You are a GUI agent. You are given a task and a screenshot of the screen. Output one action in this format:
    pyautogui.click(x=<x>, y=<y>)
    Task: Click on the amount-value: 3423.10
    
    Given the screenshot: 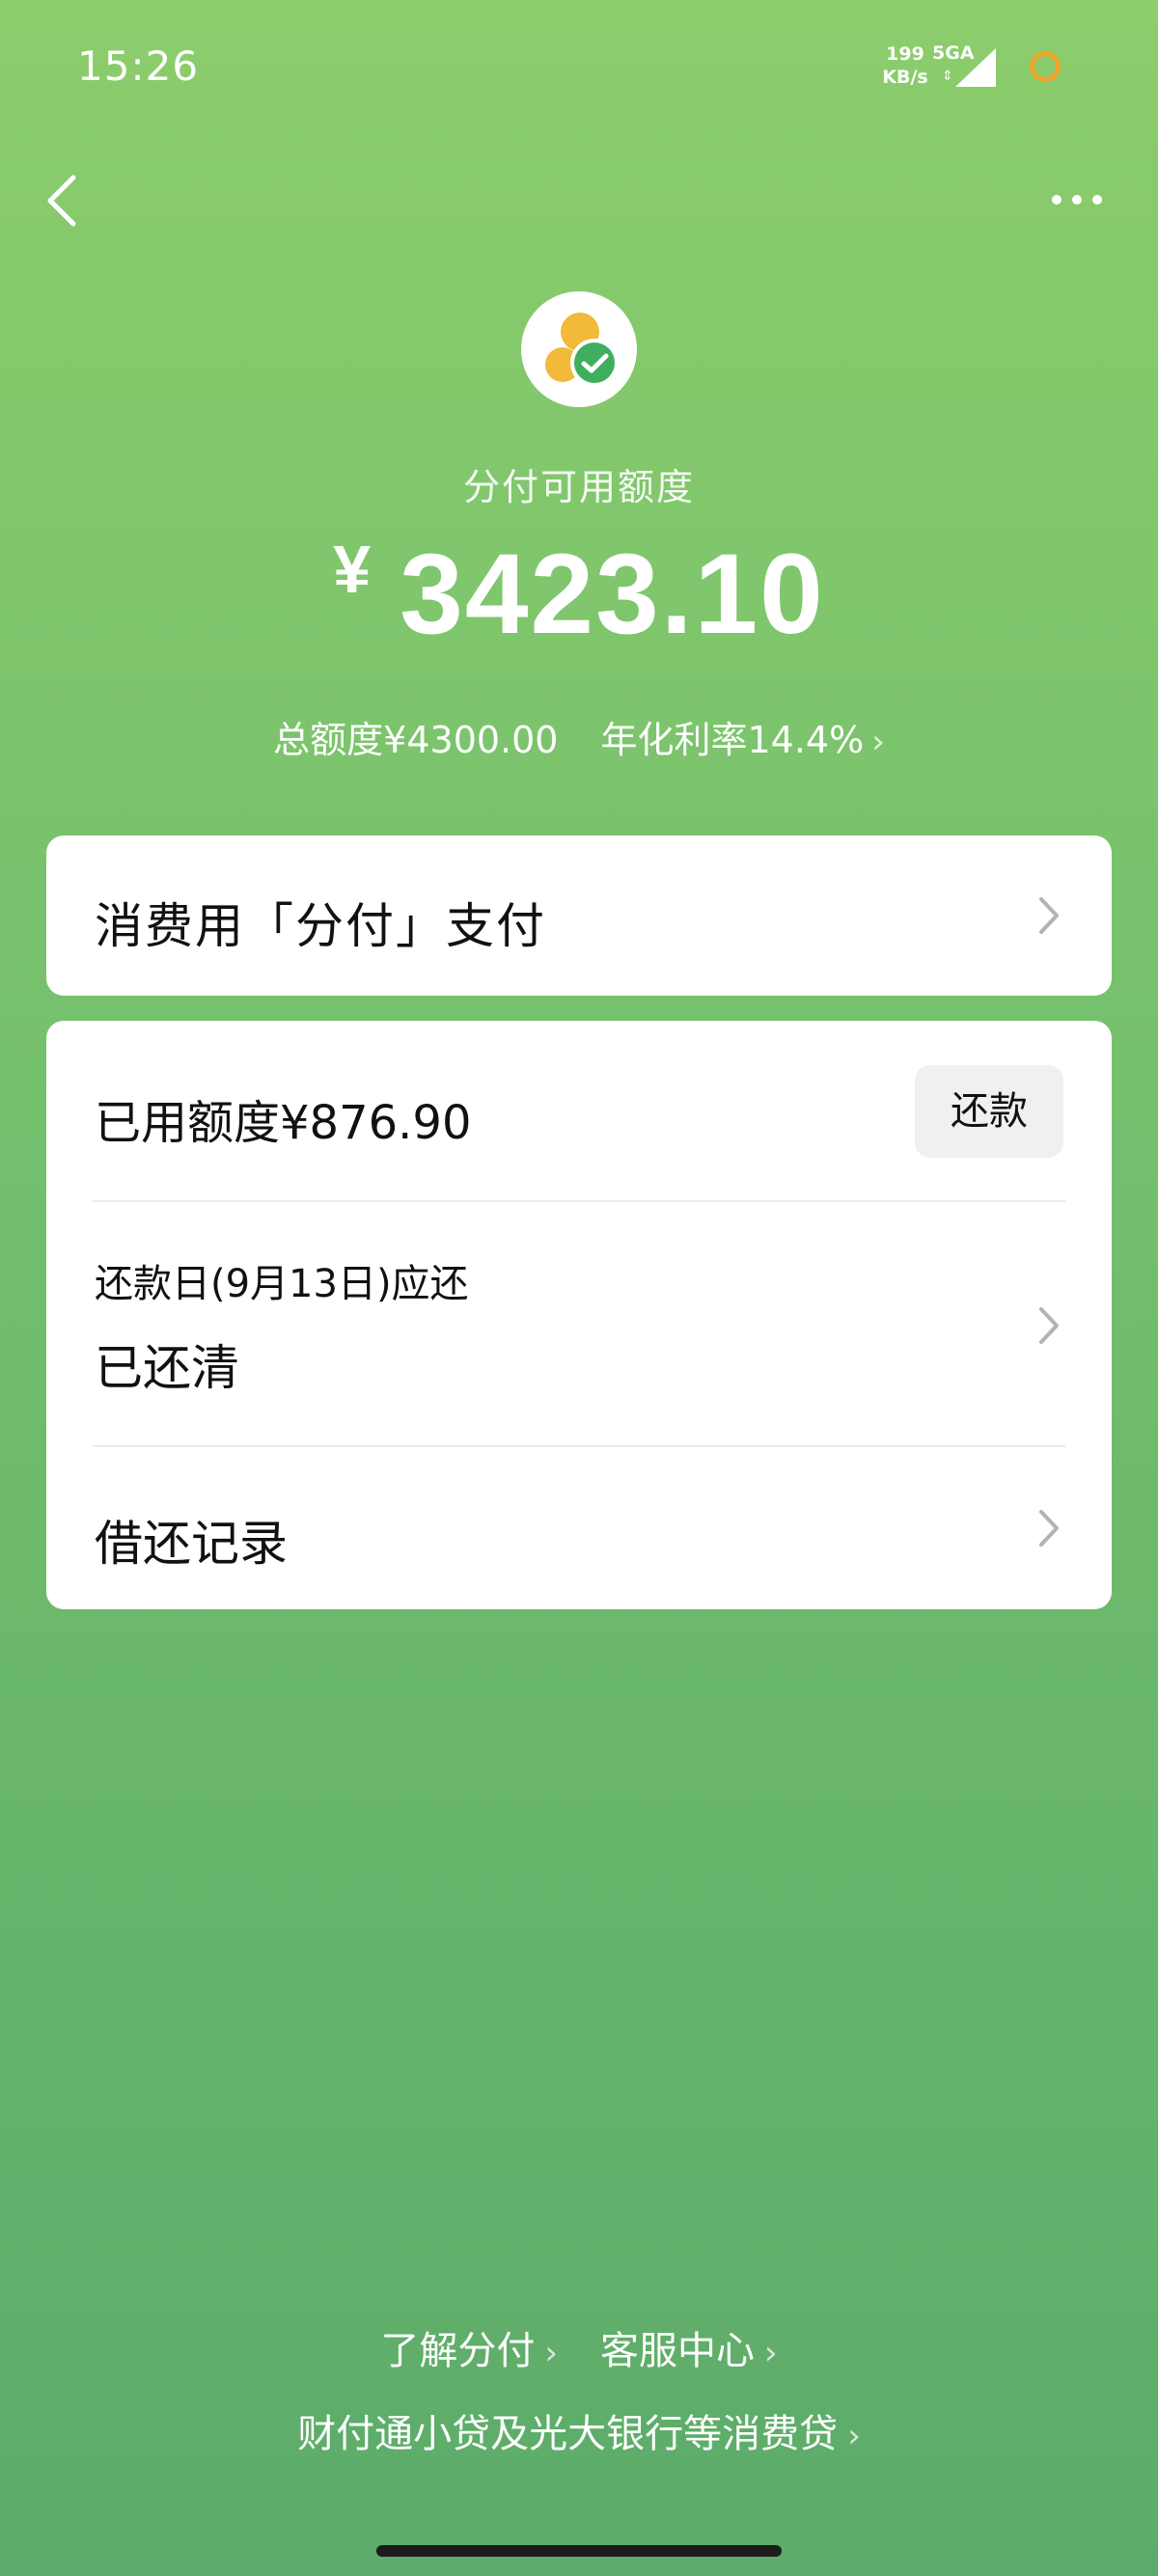 What is the action you would take?
    pyautogui.click(x=612, y=595)
    